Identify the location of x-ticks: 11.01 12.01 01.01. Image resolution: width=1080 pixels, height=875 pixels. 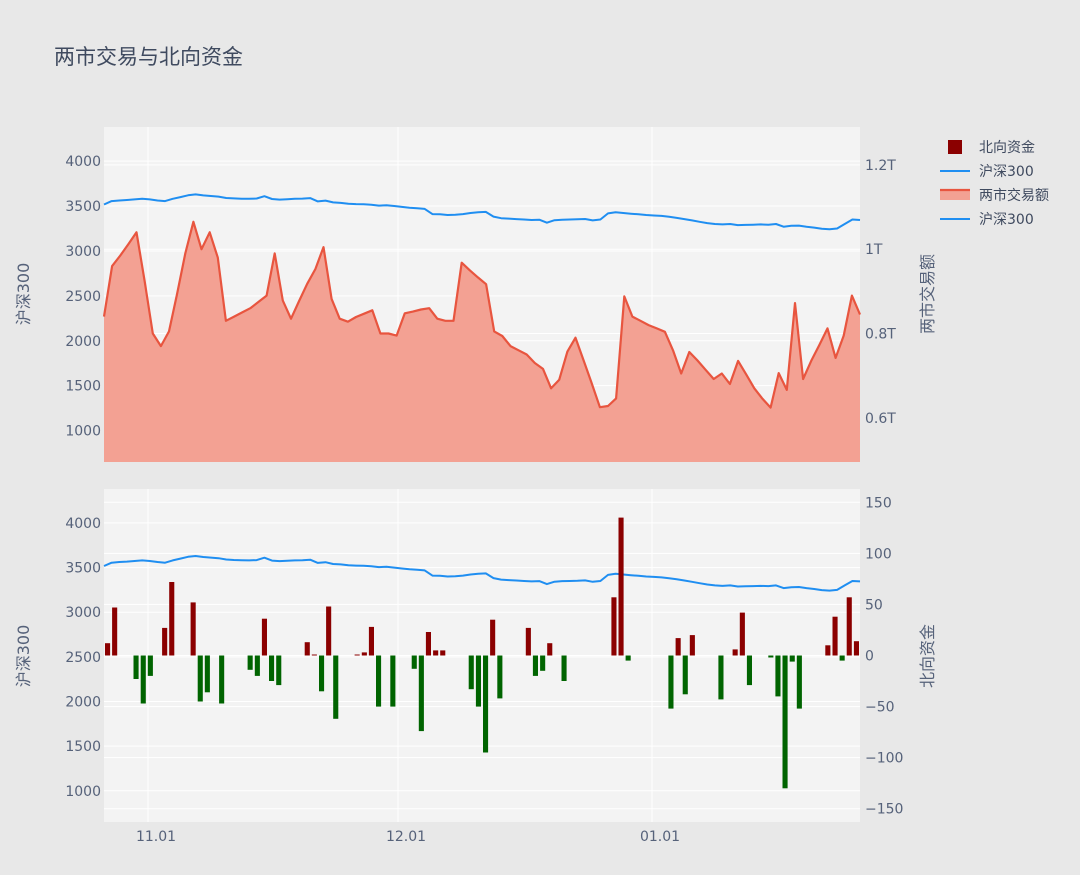
(408, 837).